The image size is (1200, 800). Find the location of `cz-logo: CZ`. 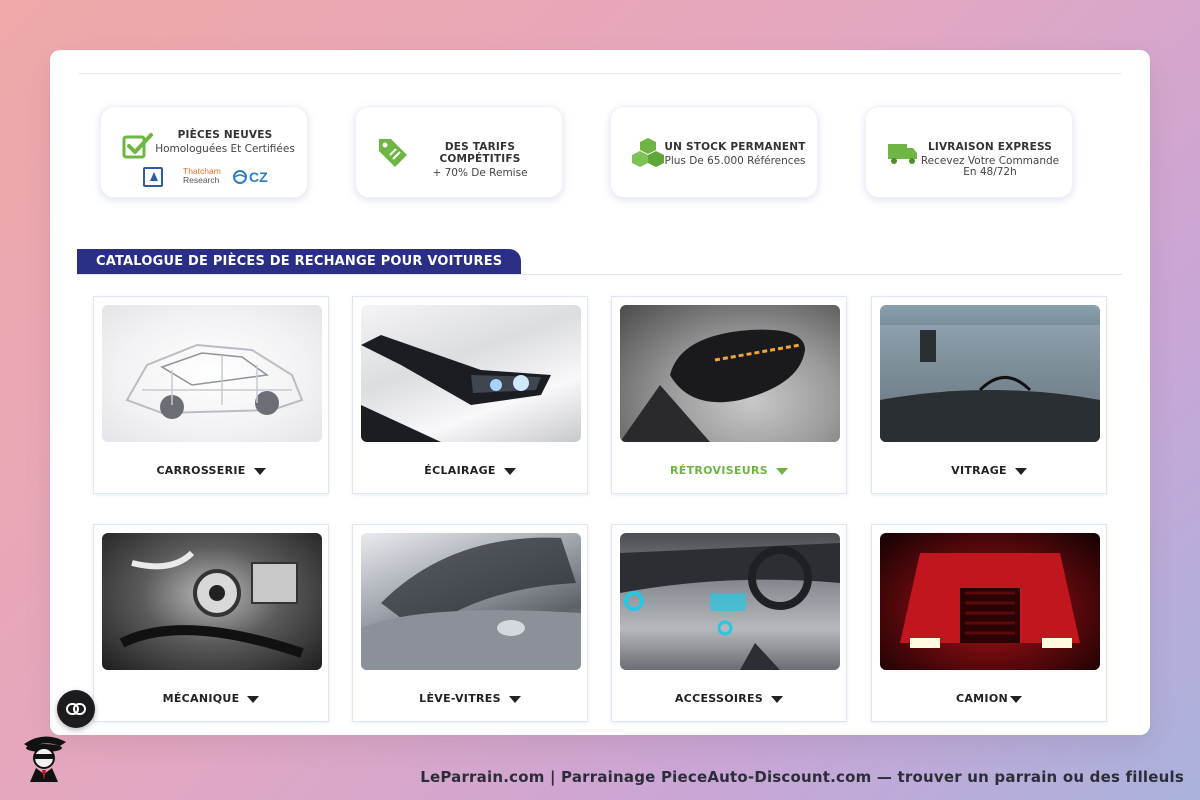

cz-logo: CZ is located at coordinates (250, 177).